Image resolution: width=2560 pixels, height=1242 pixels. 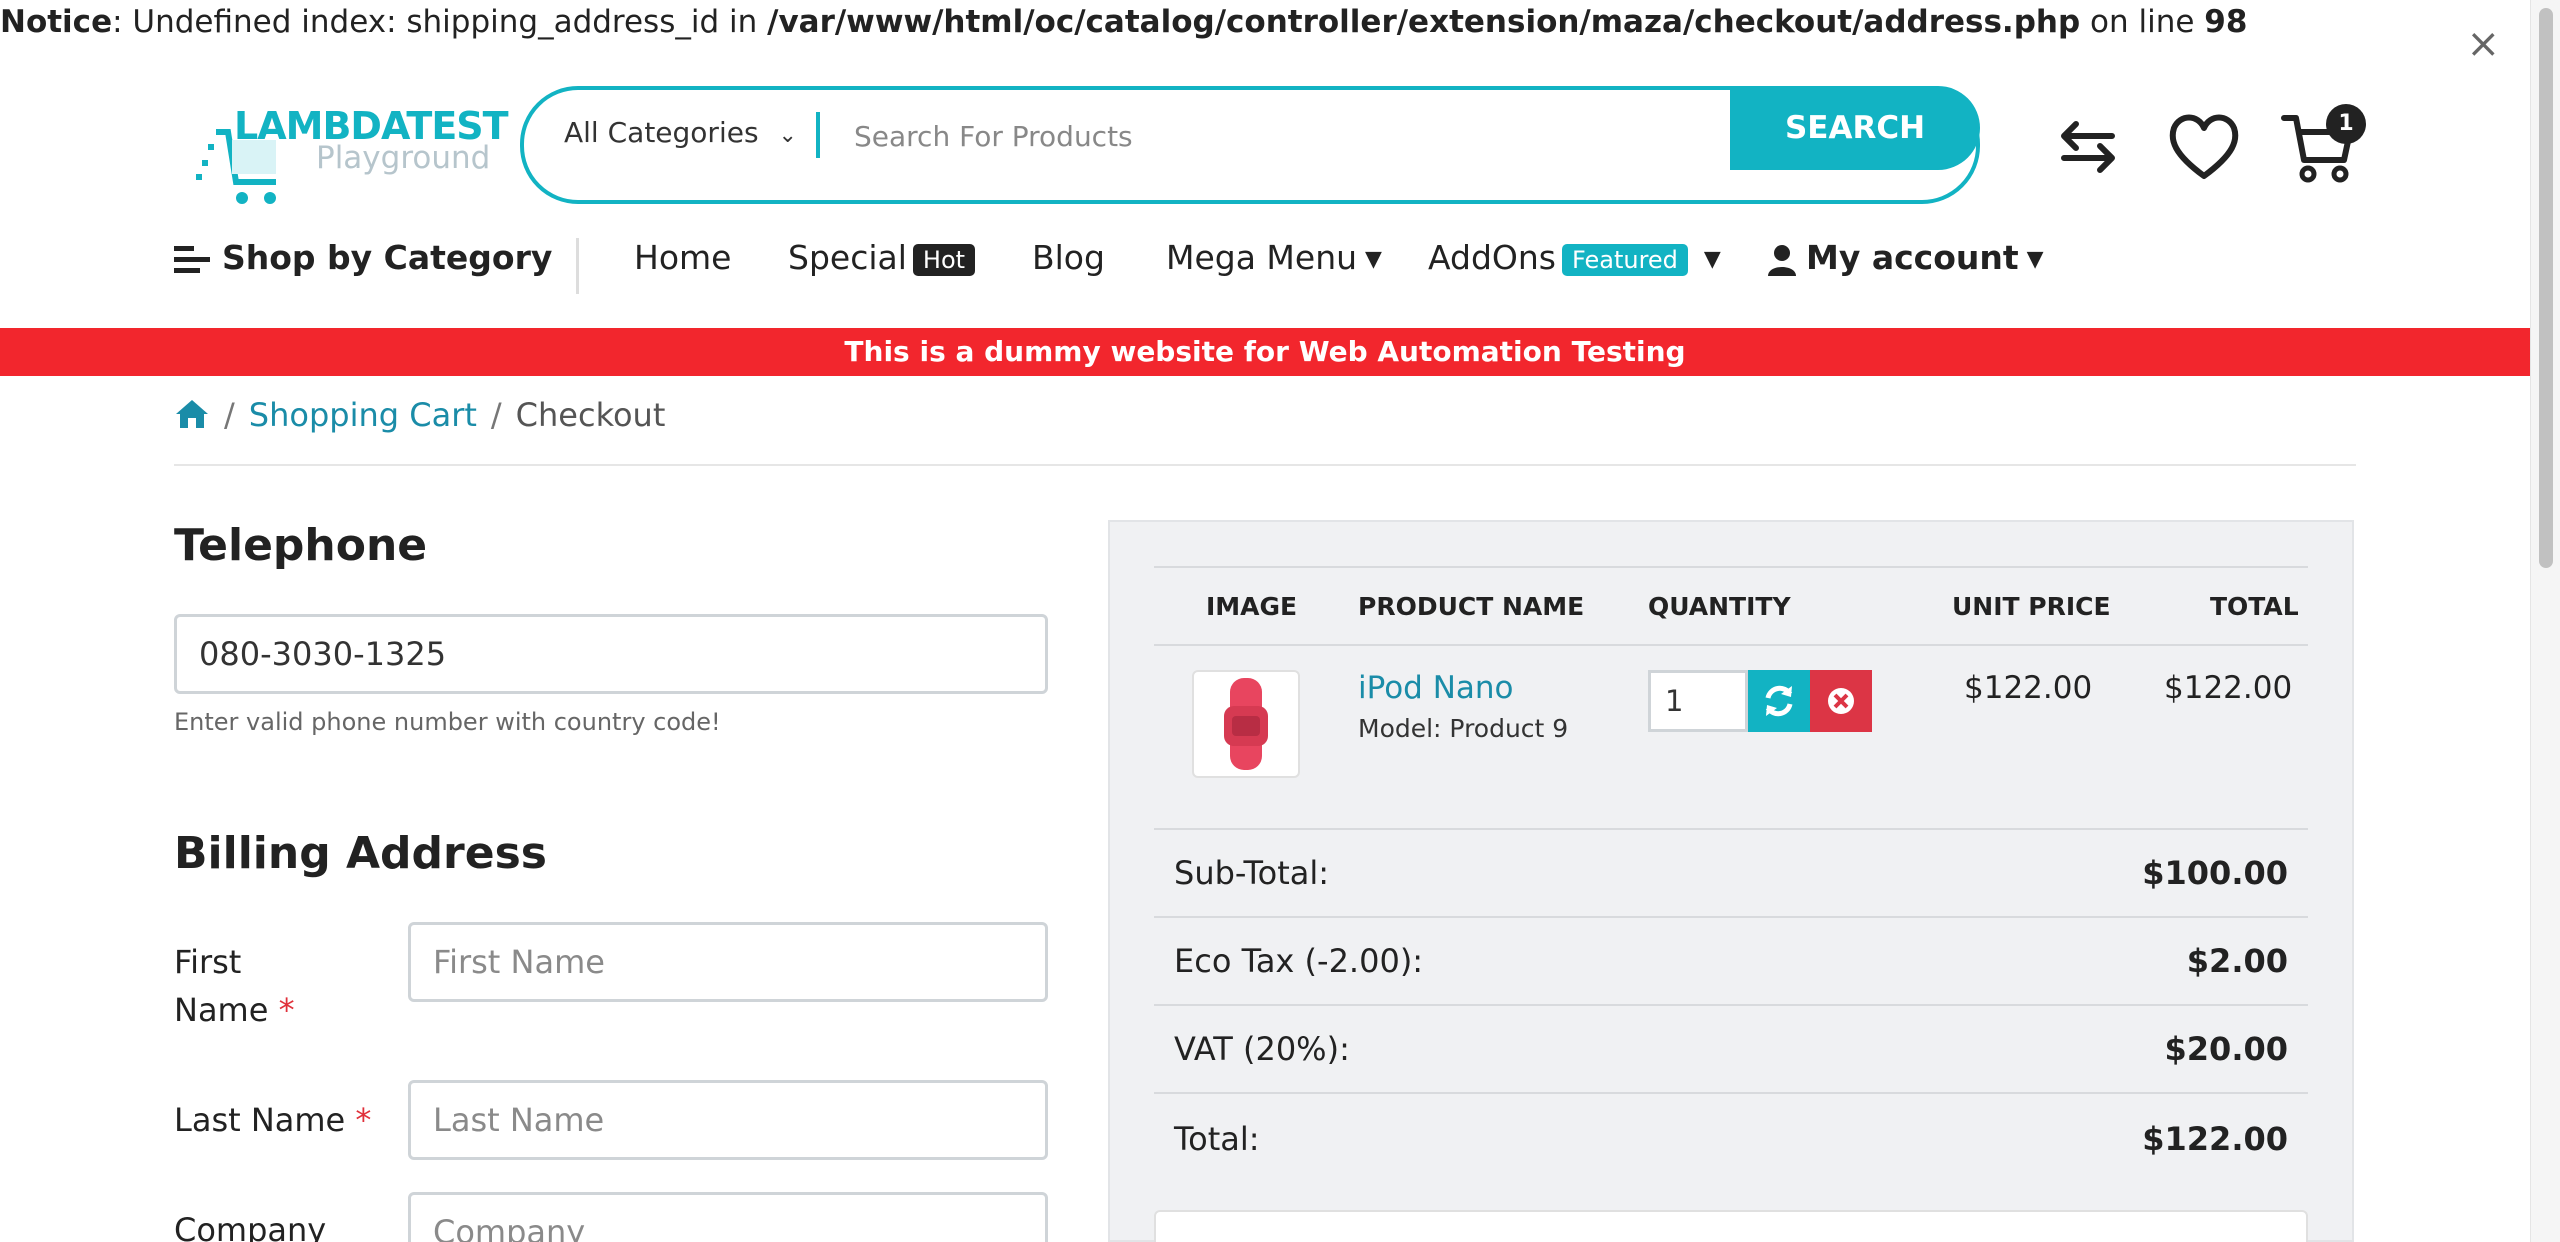 I want to click on shop-by-category-label: Shop by Category, so click(x=387, y=257).